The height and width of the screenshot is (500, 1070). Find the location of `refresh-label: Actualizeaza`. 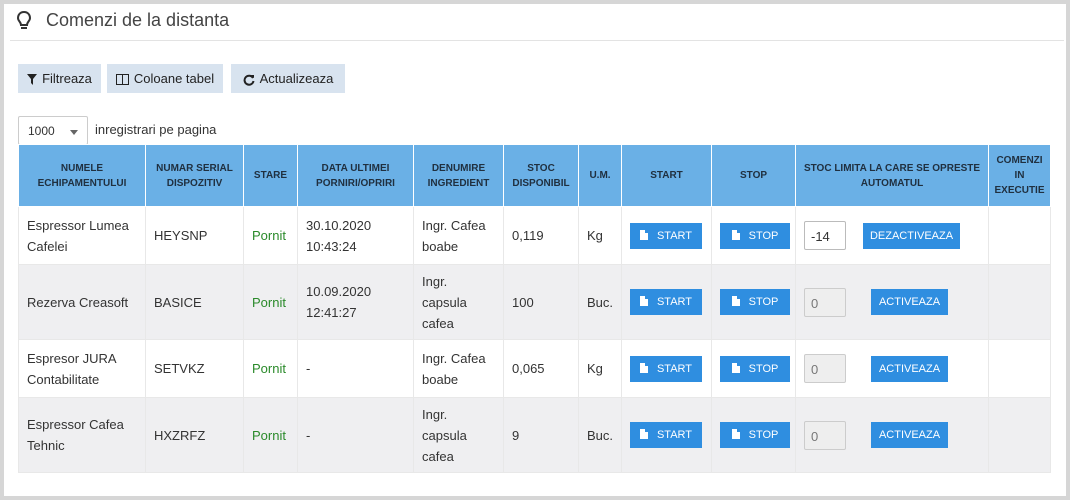

refresh-label: Actualizeaza is located at coordinates (296, 78).